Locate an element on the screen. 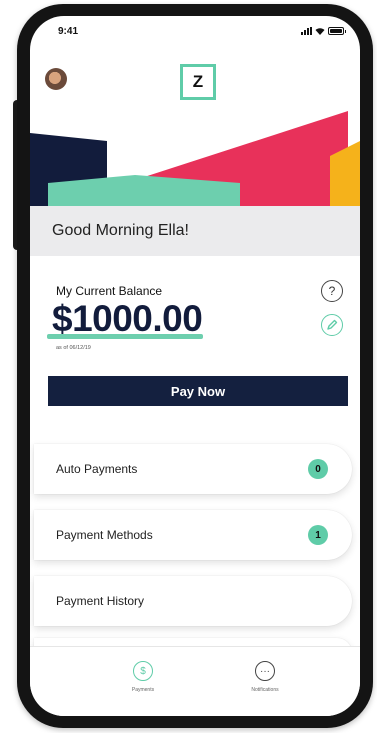  menu-item-payment-methods: Payment Methods 1 is located at coordinates (193, 535).